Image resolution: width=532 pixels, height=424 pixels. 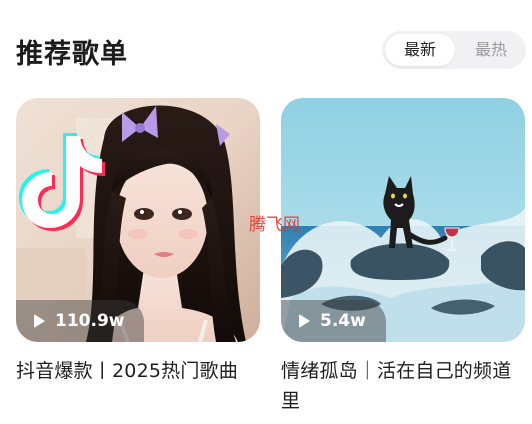 I want to click on section-title: 推荐歌单, so click(x=72, y=54).